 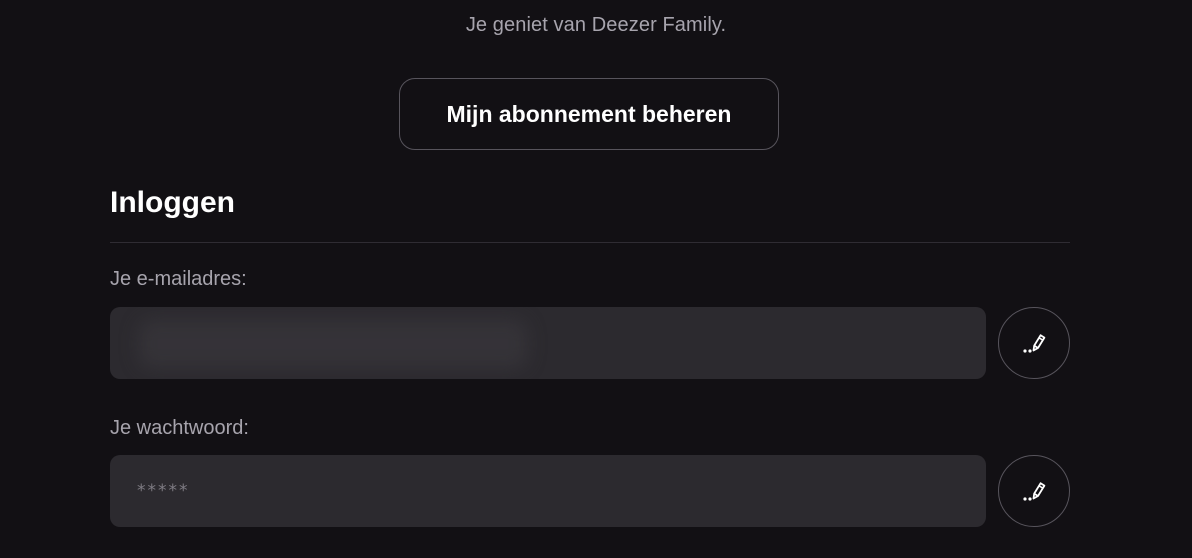 What do you see at coordinates (548, 343) in the screenshot?
I see `email-field` at bounding box center [548, 343].